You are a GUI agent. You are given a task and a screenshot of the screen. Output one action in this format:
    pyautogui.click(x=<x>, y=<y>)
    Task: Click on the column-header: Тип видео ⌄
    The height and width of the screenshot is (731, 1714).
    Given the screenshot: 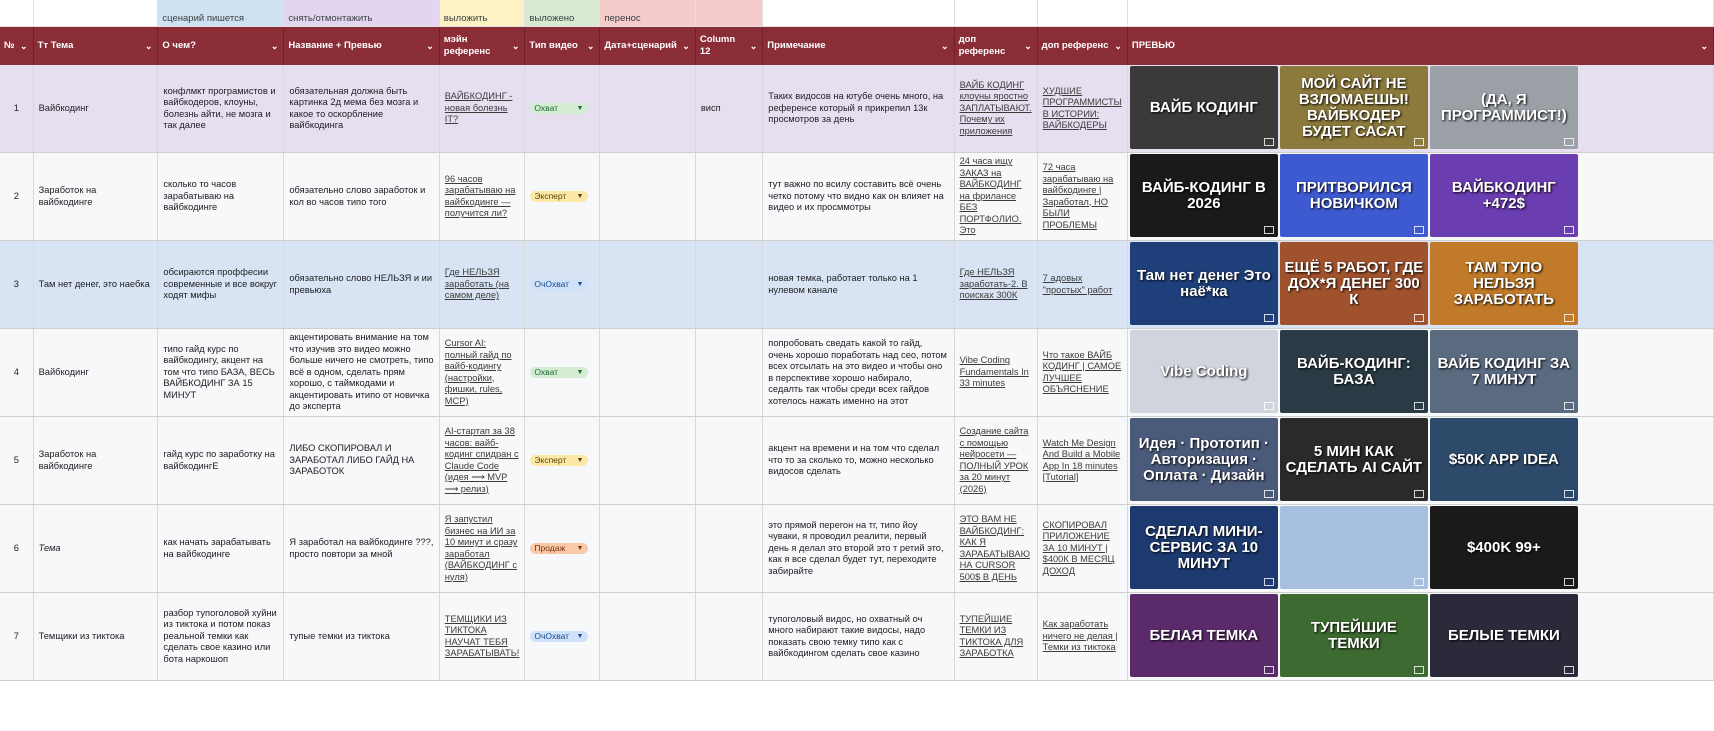 What is the action you would take?
    pyautogui.click(x=562, y=45)
    